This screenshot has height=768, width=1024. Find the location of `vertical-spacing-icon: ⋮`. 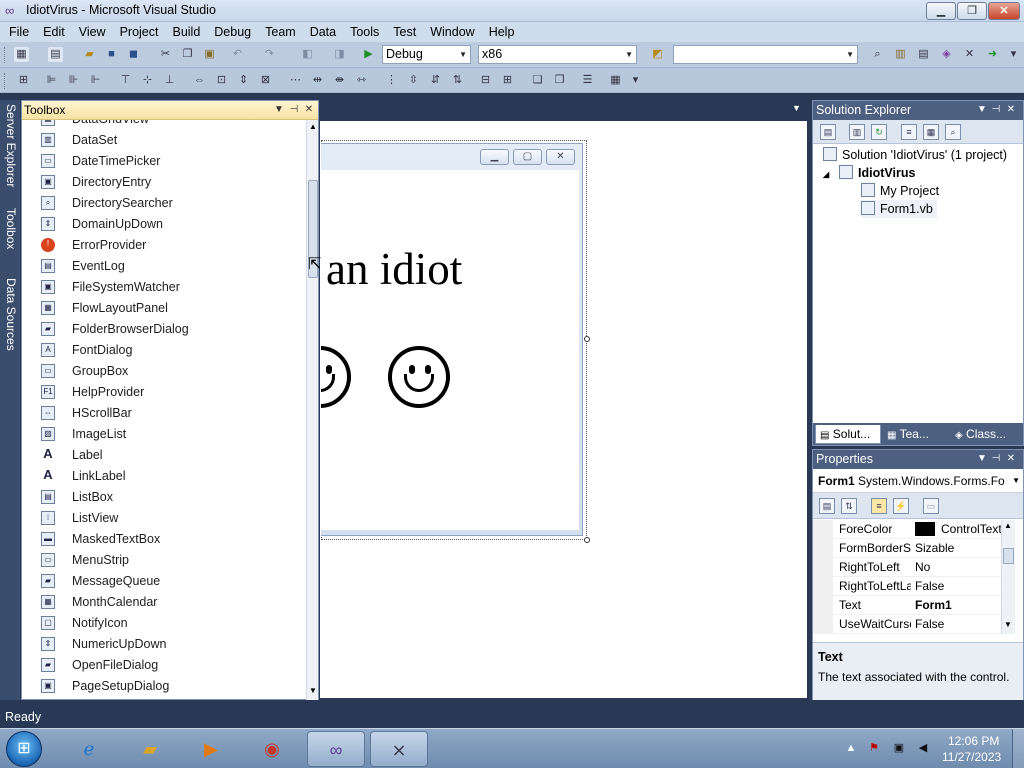

vertical-spacing-icon: ⋮ is located at coordinates (391, 80).